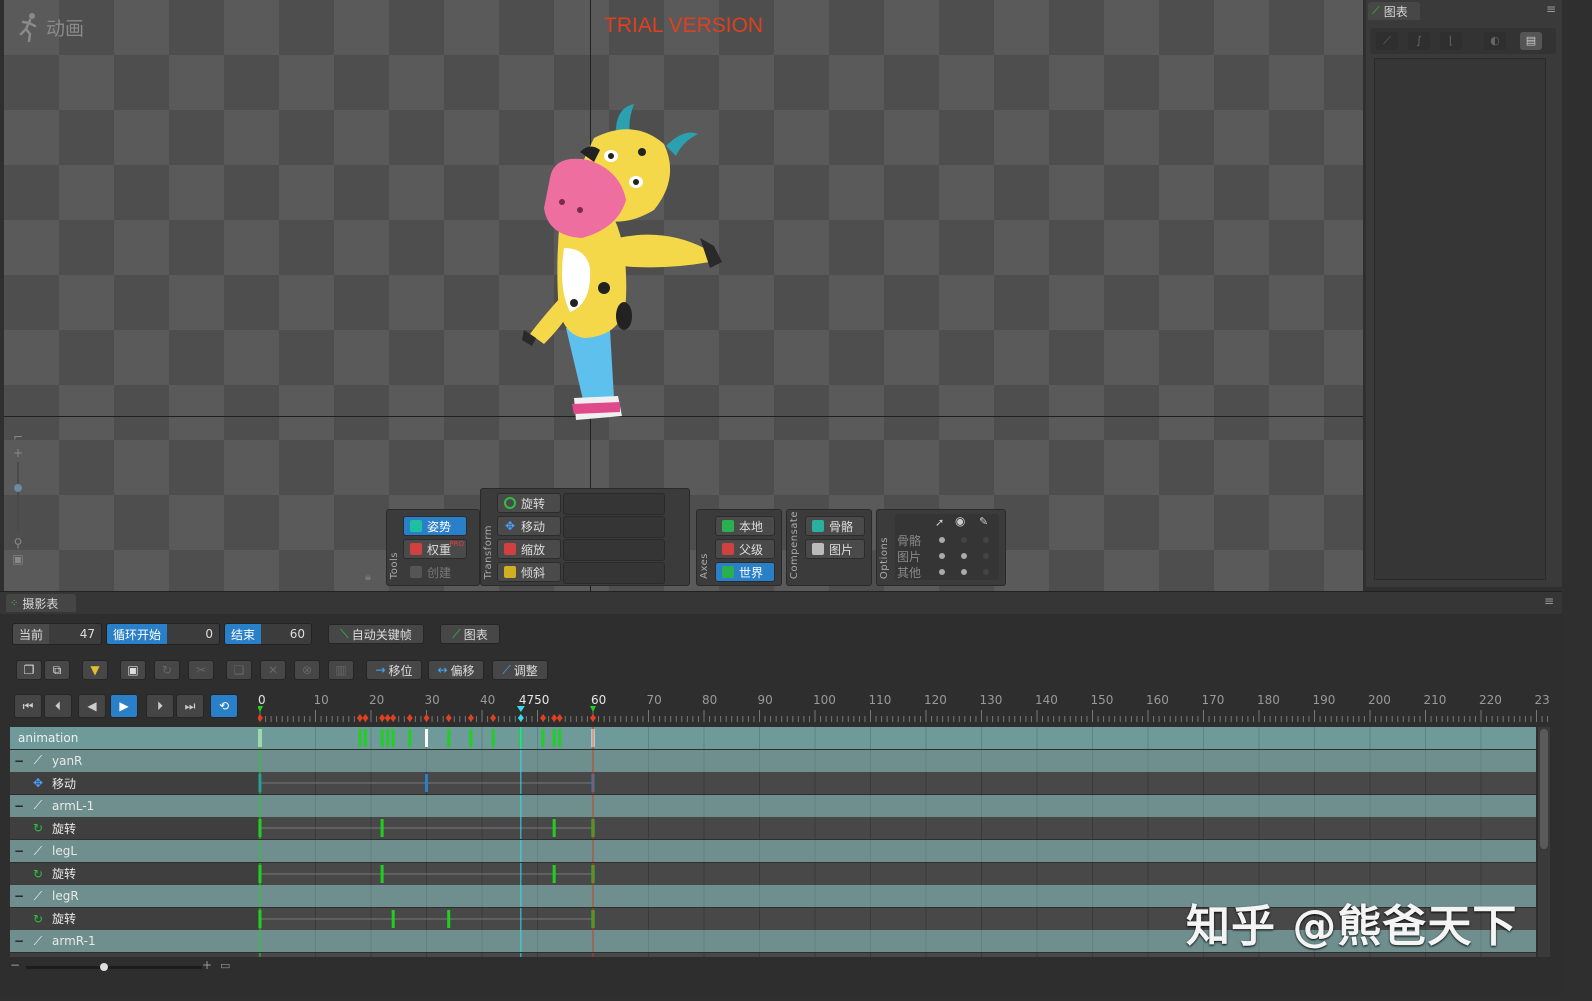  I want to click on others-label-toggle, so click(986, 572).